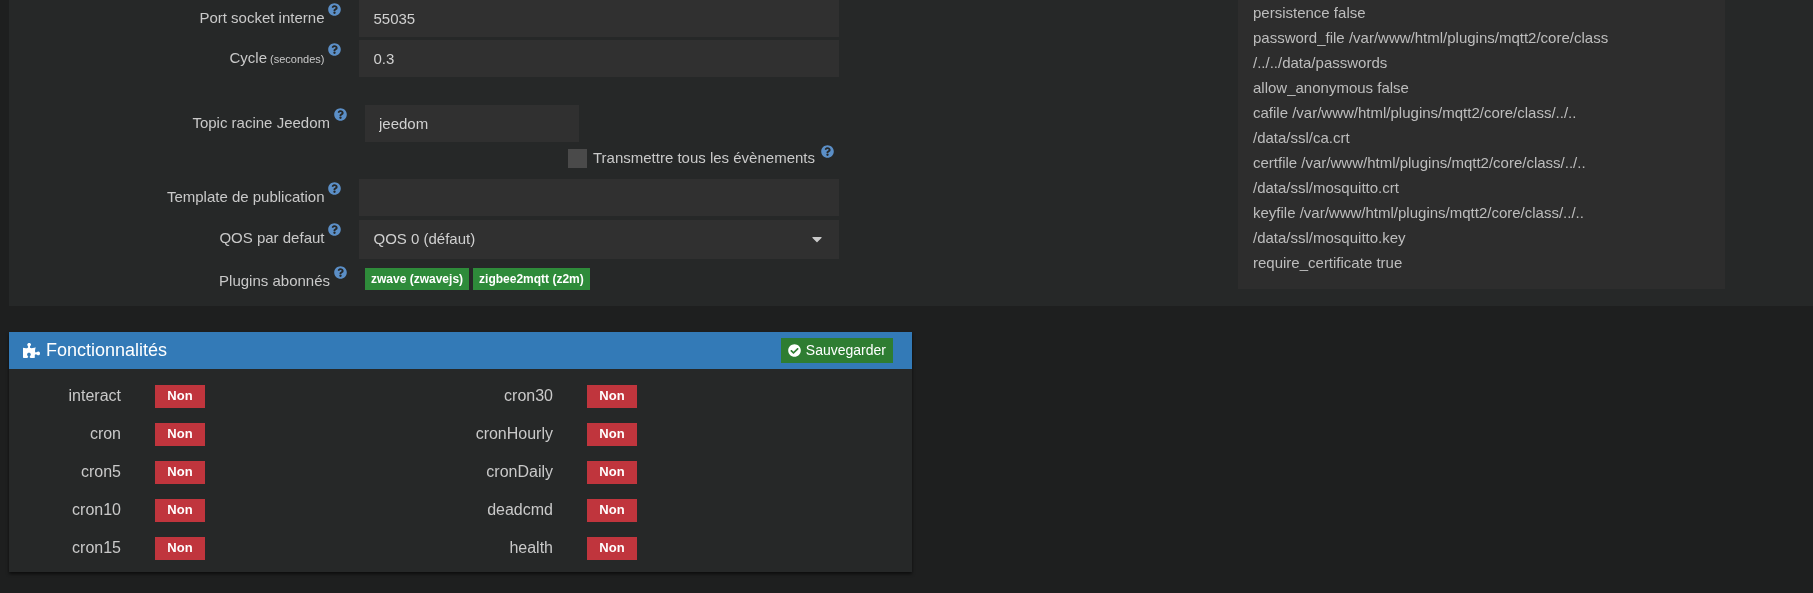 The image size is (1813, 593). I want to click on config-line: cafile /var/www/html/plugins/mqtt2/core/class/../.., so click(1415, 113).